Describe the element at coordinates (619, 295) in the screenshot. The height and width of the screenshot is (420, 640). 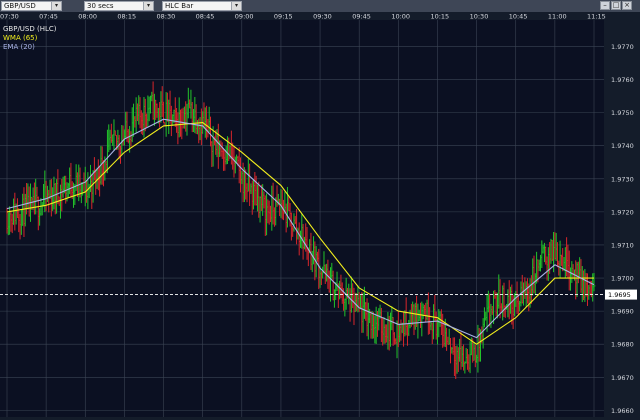
I see `current-price-label: 1.9695` at that location.